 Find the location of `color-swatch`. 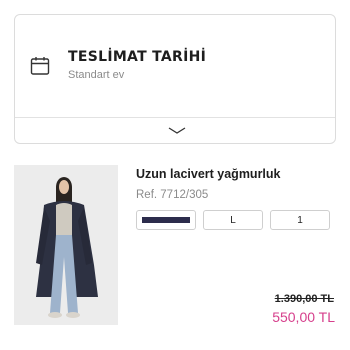

color-swatch is located at coordinates (166, 220).